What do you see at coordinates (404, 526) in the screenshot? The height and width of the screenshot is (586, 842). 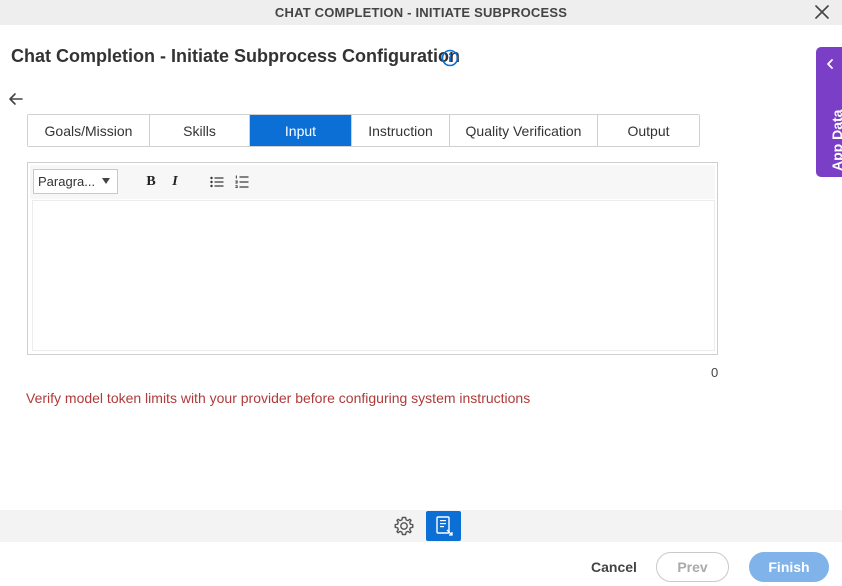 I see `gear-icon` at bounding box center [404, 526].